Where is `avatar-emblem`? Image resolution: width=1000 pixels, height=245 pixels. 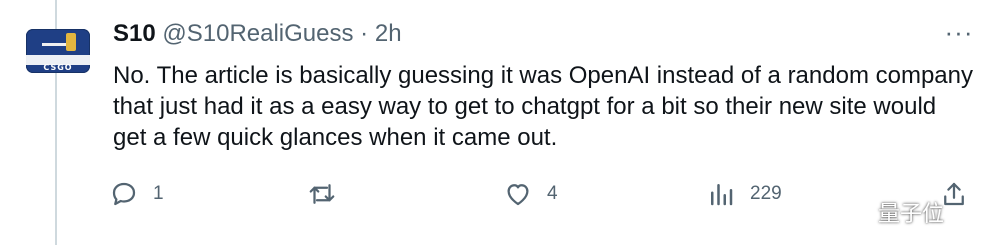 avatar-emblem is located at coordinates (54, 44).